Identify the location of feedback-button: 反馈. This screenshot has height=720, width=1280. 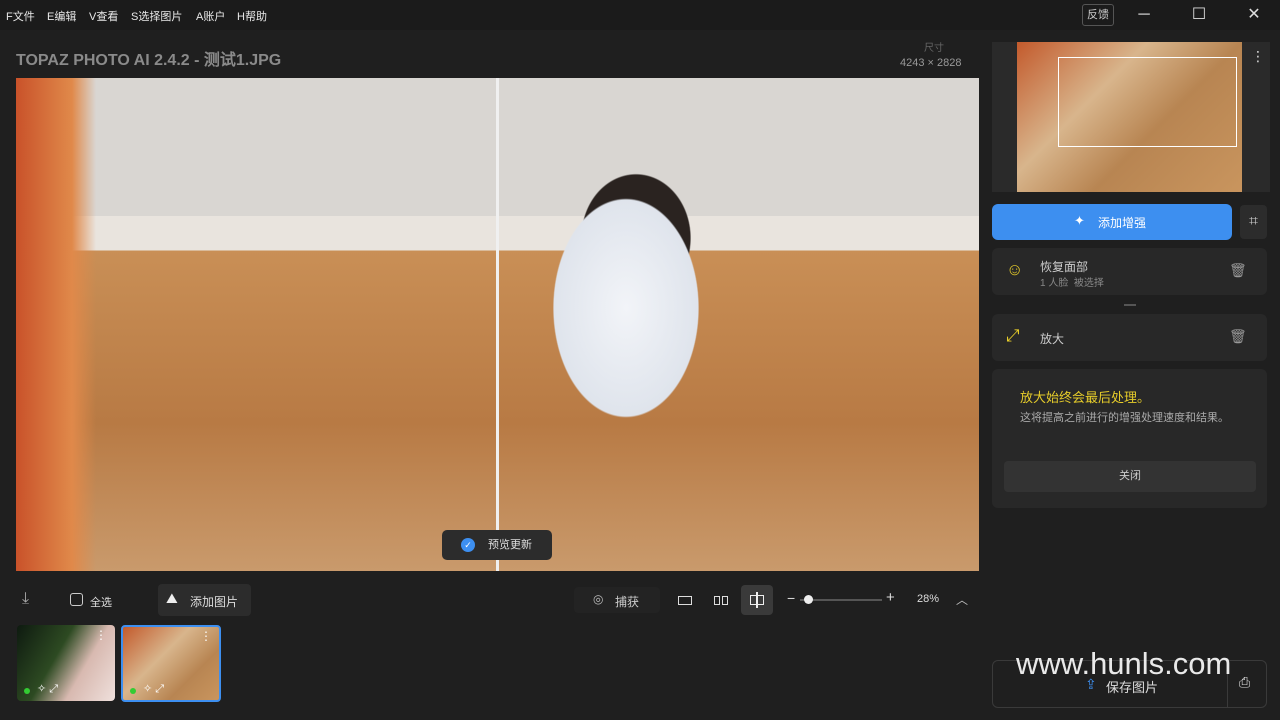
(1098, 15).